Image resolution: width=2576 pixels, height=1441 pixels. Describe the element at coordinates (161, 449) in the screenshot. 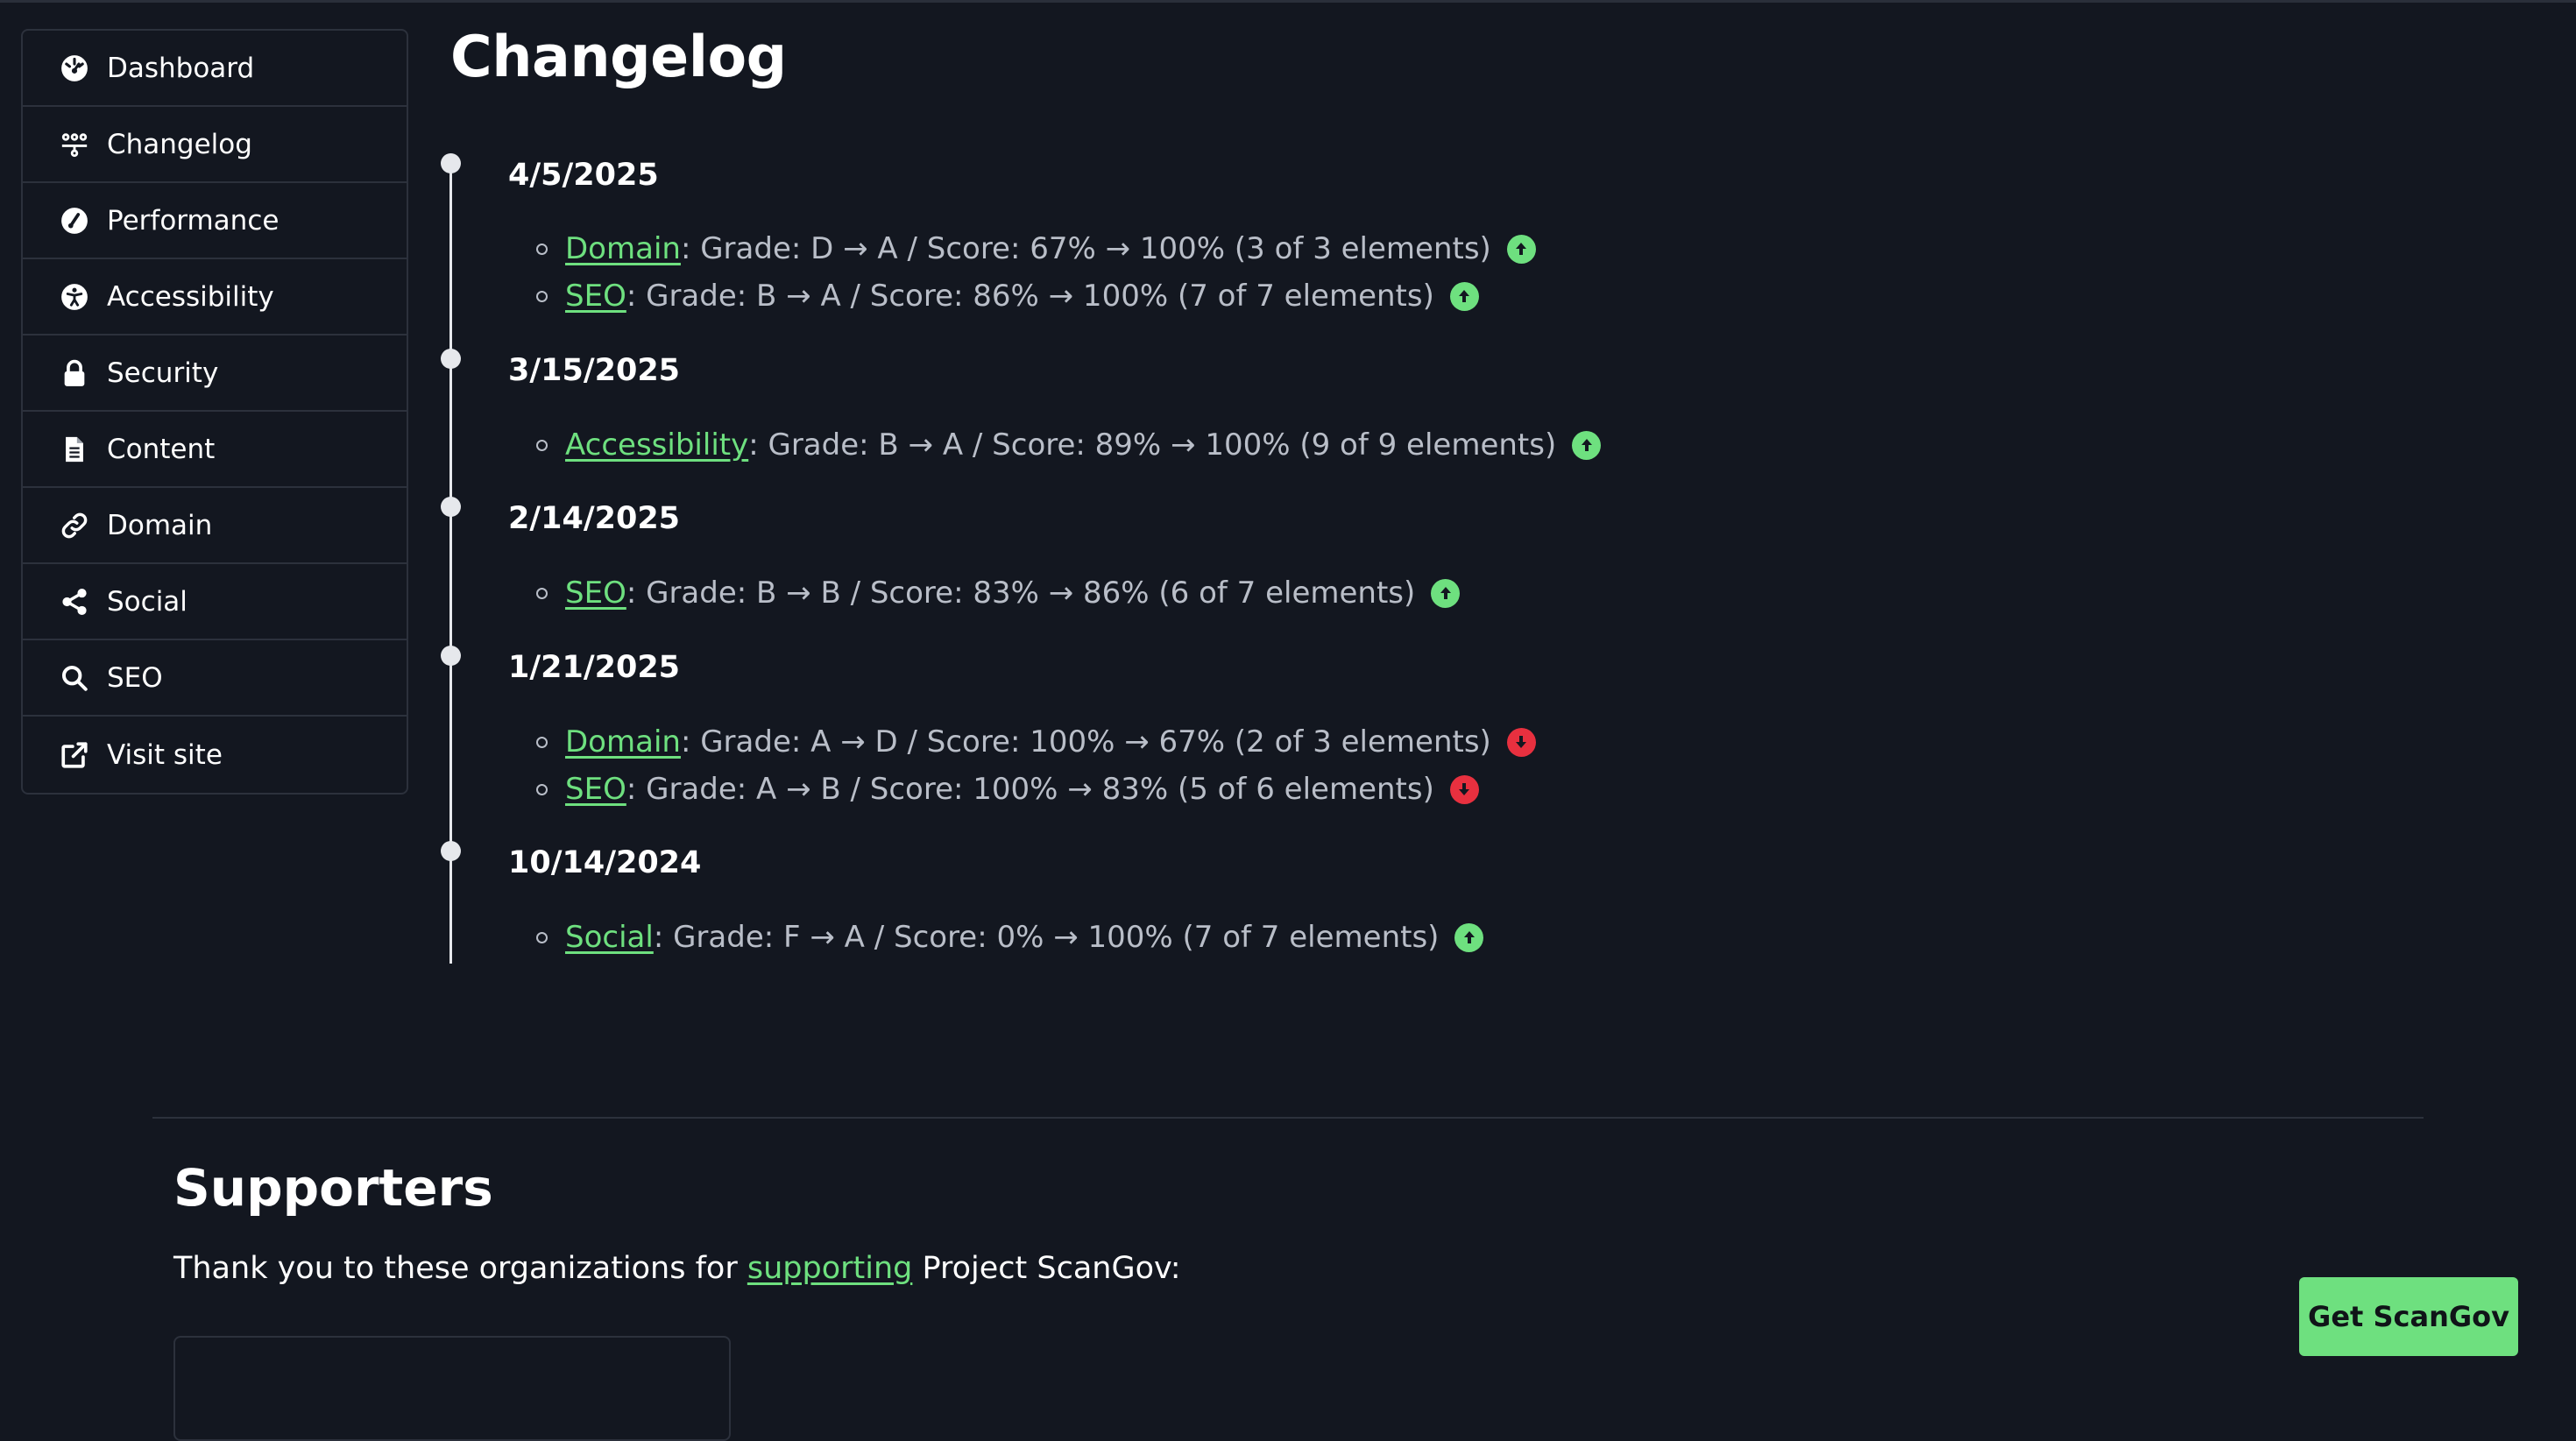

I see `sidebar-item-label: Content` at that location.